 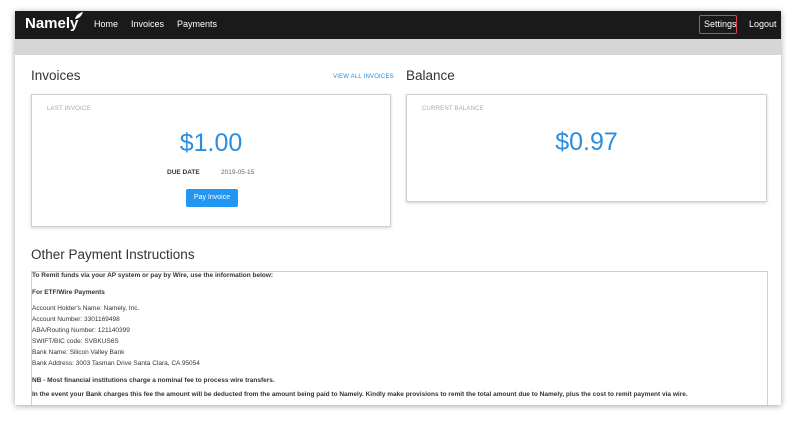 I want to click on nav-home: Home, so click(x=106, y=24).